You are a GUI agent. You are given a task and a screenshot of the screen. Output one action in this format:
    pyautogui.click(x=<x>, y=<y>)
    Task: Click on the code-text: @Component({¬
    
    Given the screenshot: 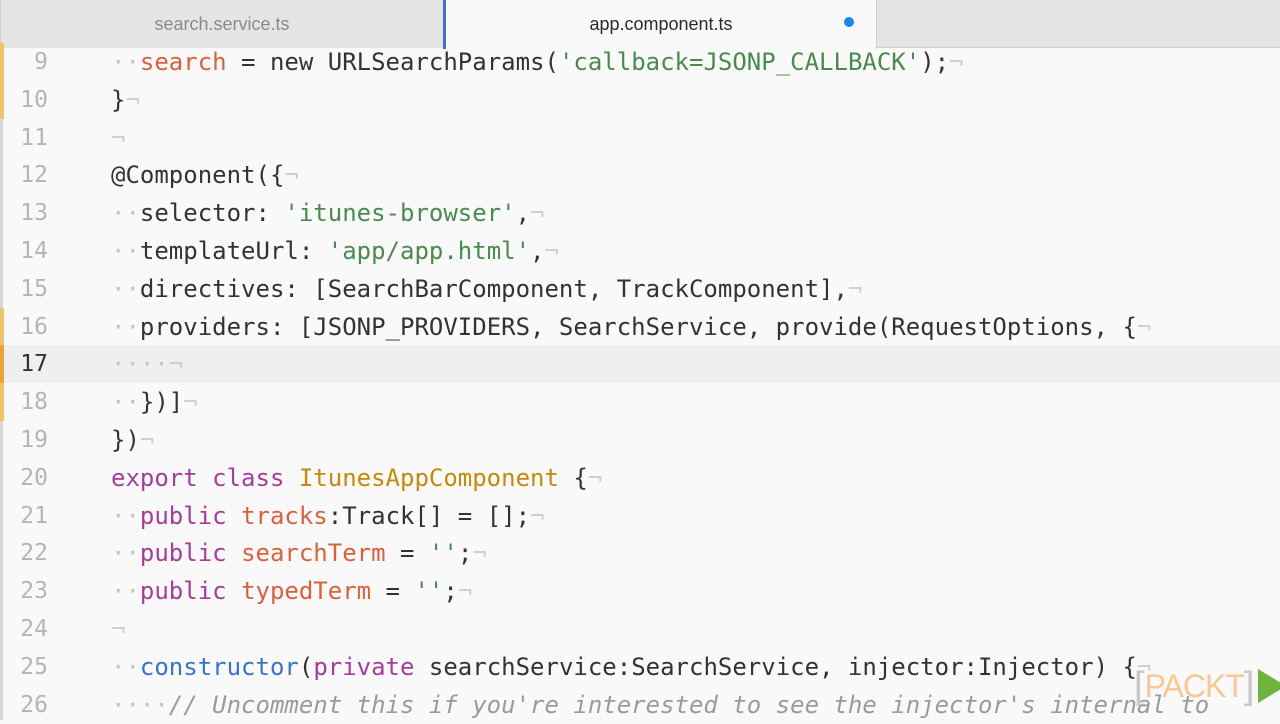 What is the action you would take?
    pyautogui.click(x=205, y=175)
    